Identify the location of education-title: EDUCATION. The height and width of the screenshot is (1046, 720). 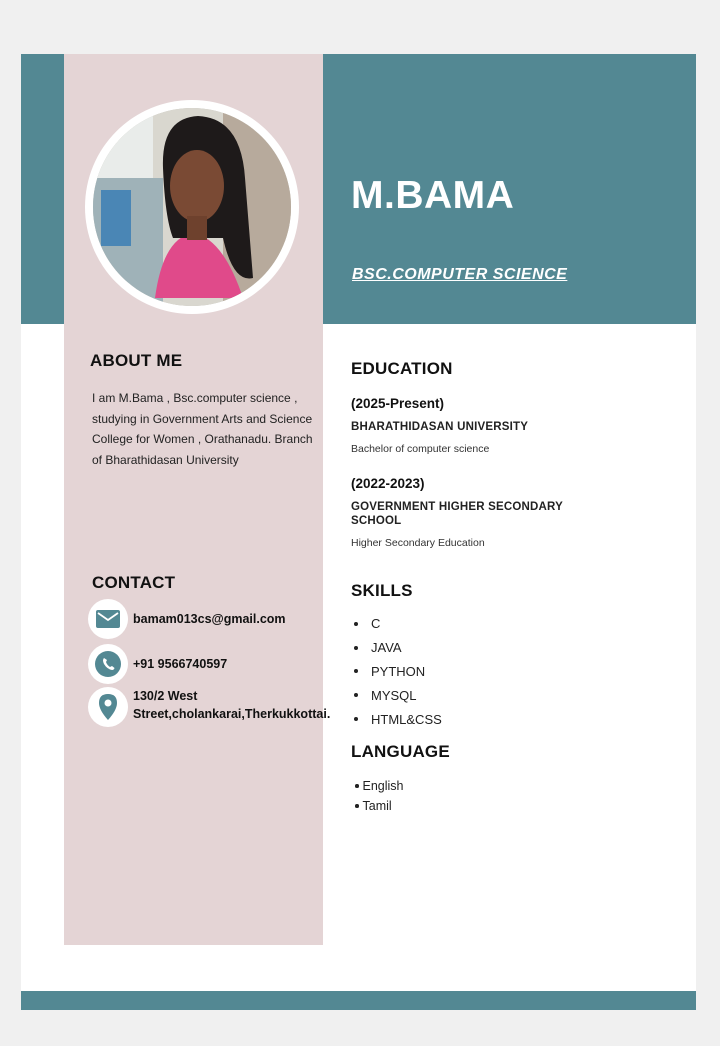
(402, 368).